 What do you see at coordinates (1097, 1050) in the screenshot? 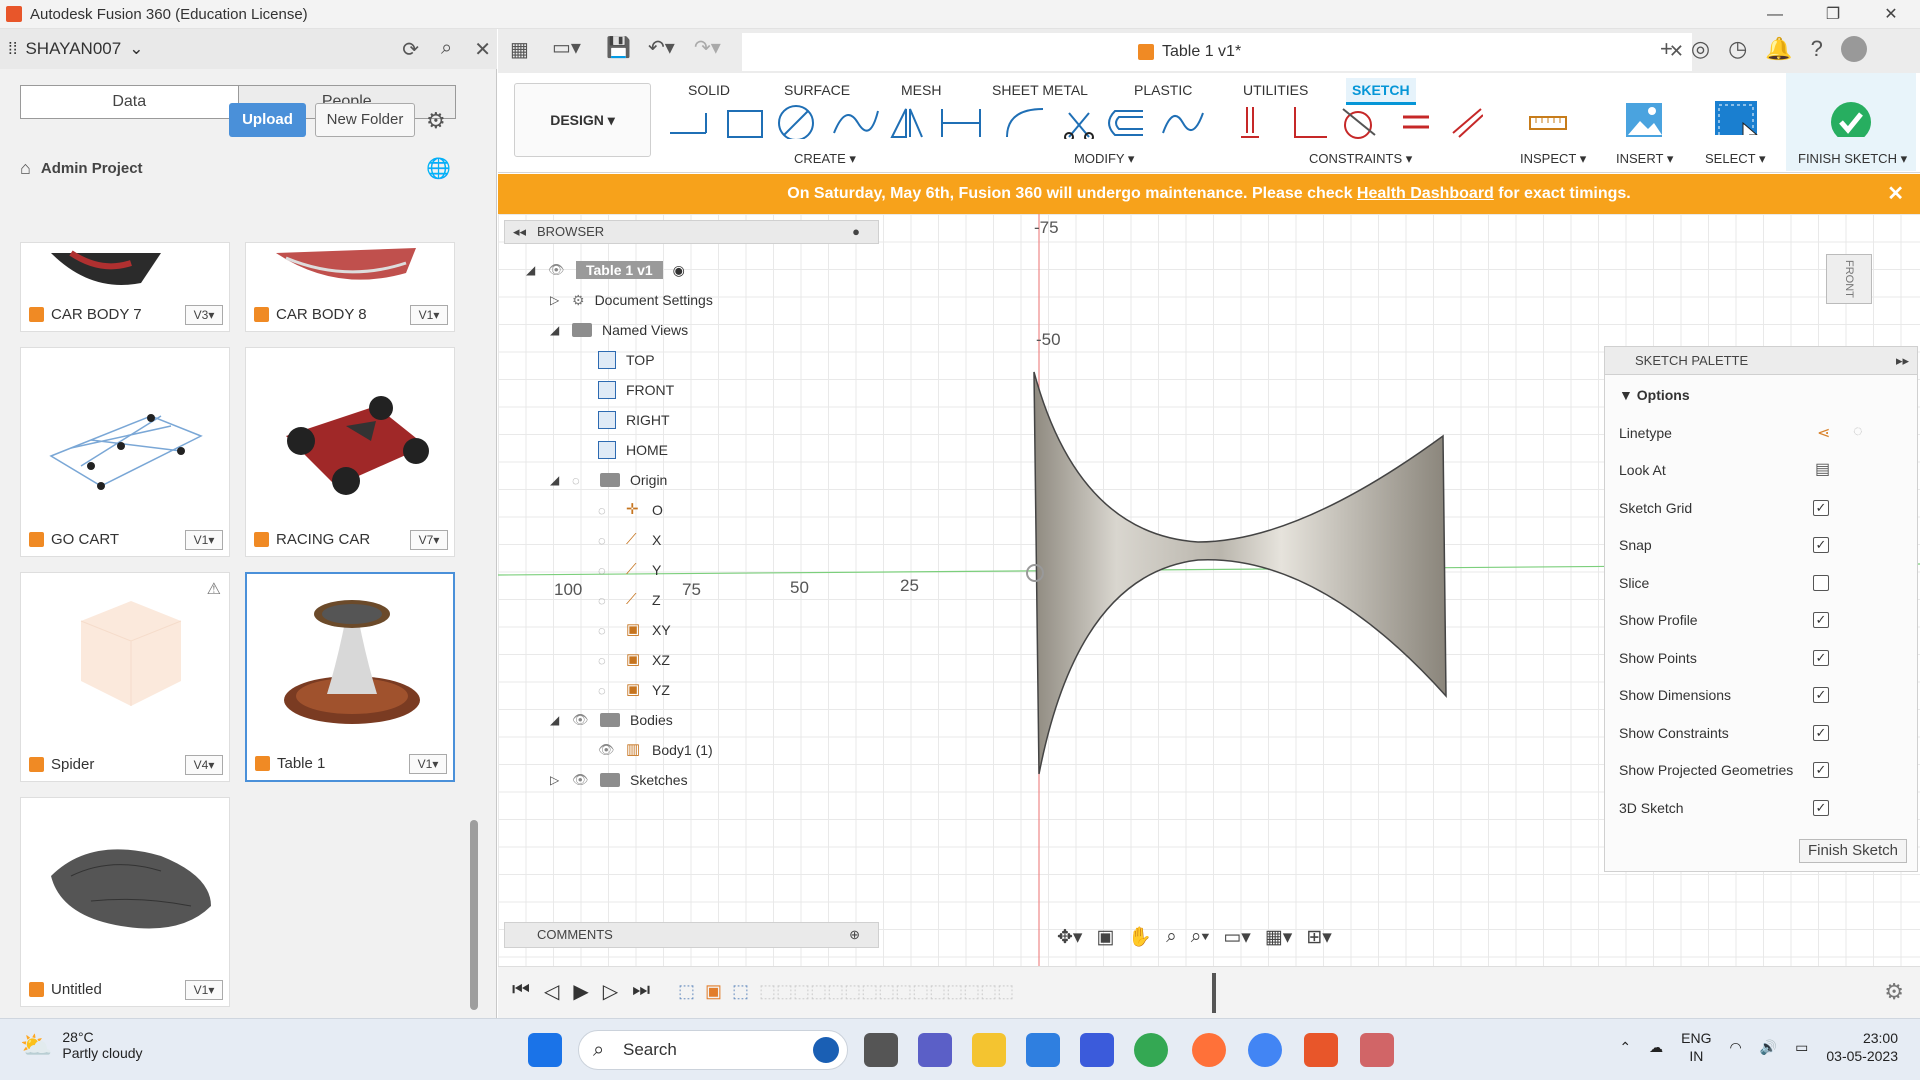
I see `app-icon` at bounding box center [1097, 1050].